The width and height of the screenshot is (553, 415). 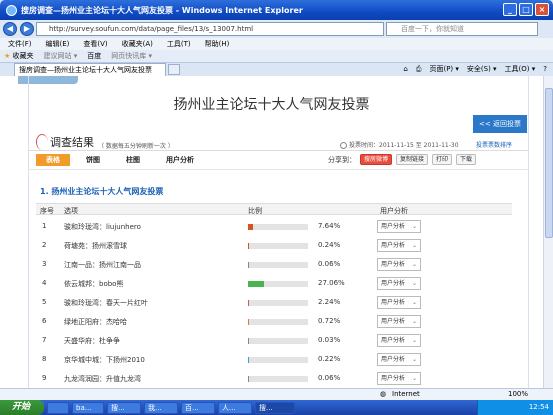 What do you see at coordinates (19, 56) in the screenshot?
I see `favorites-button: ★ 收藏夹` at bounding box center [19, 56].